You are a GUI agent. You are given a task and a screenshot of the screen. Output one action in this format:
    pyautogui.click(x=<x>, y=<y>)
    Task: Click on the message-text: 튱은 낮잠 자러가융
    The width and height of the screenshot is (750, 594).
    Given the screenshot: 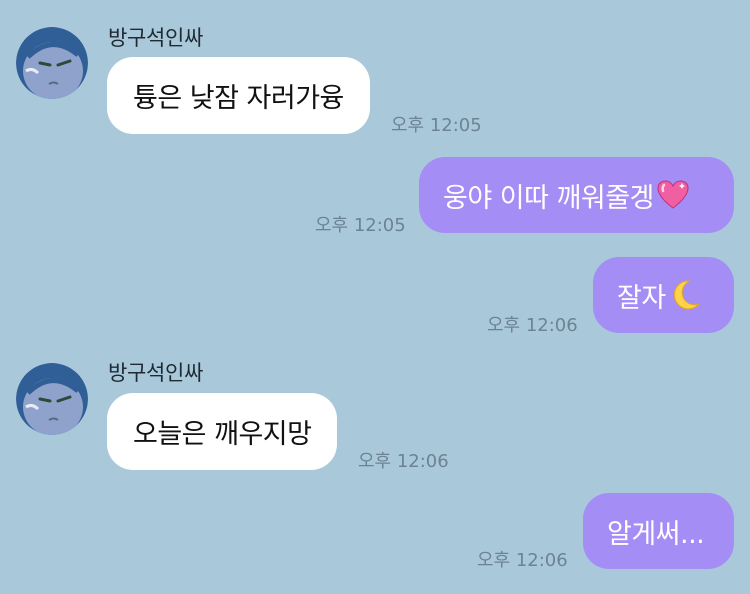 What is the action you would take?
    pyautogui.click(x=238, y=98)
    